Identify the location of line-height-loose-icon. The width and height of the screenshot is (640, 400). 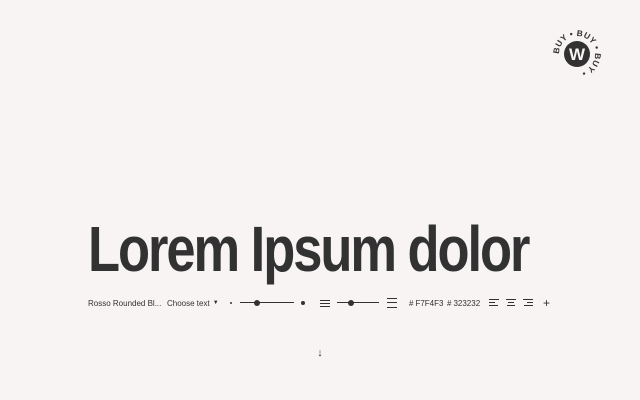
(392, 303).